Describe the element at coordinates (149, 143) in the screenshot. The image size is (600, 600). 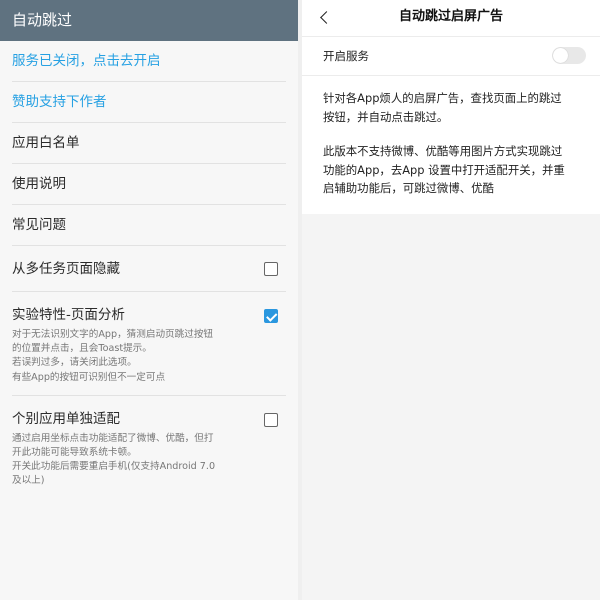
I see `whitelist-item: 应用白名单` at that location.